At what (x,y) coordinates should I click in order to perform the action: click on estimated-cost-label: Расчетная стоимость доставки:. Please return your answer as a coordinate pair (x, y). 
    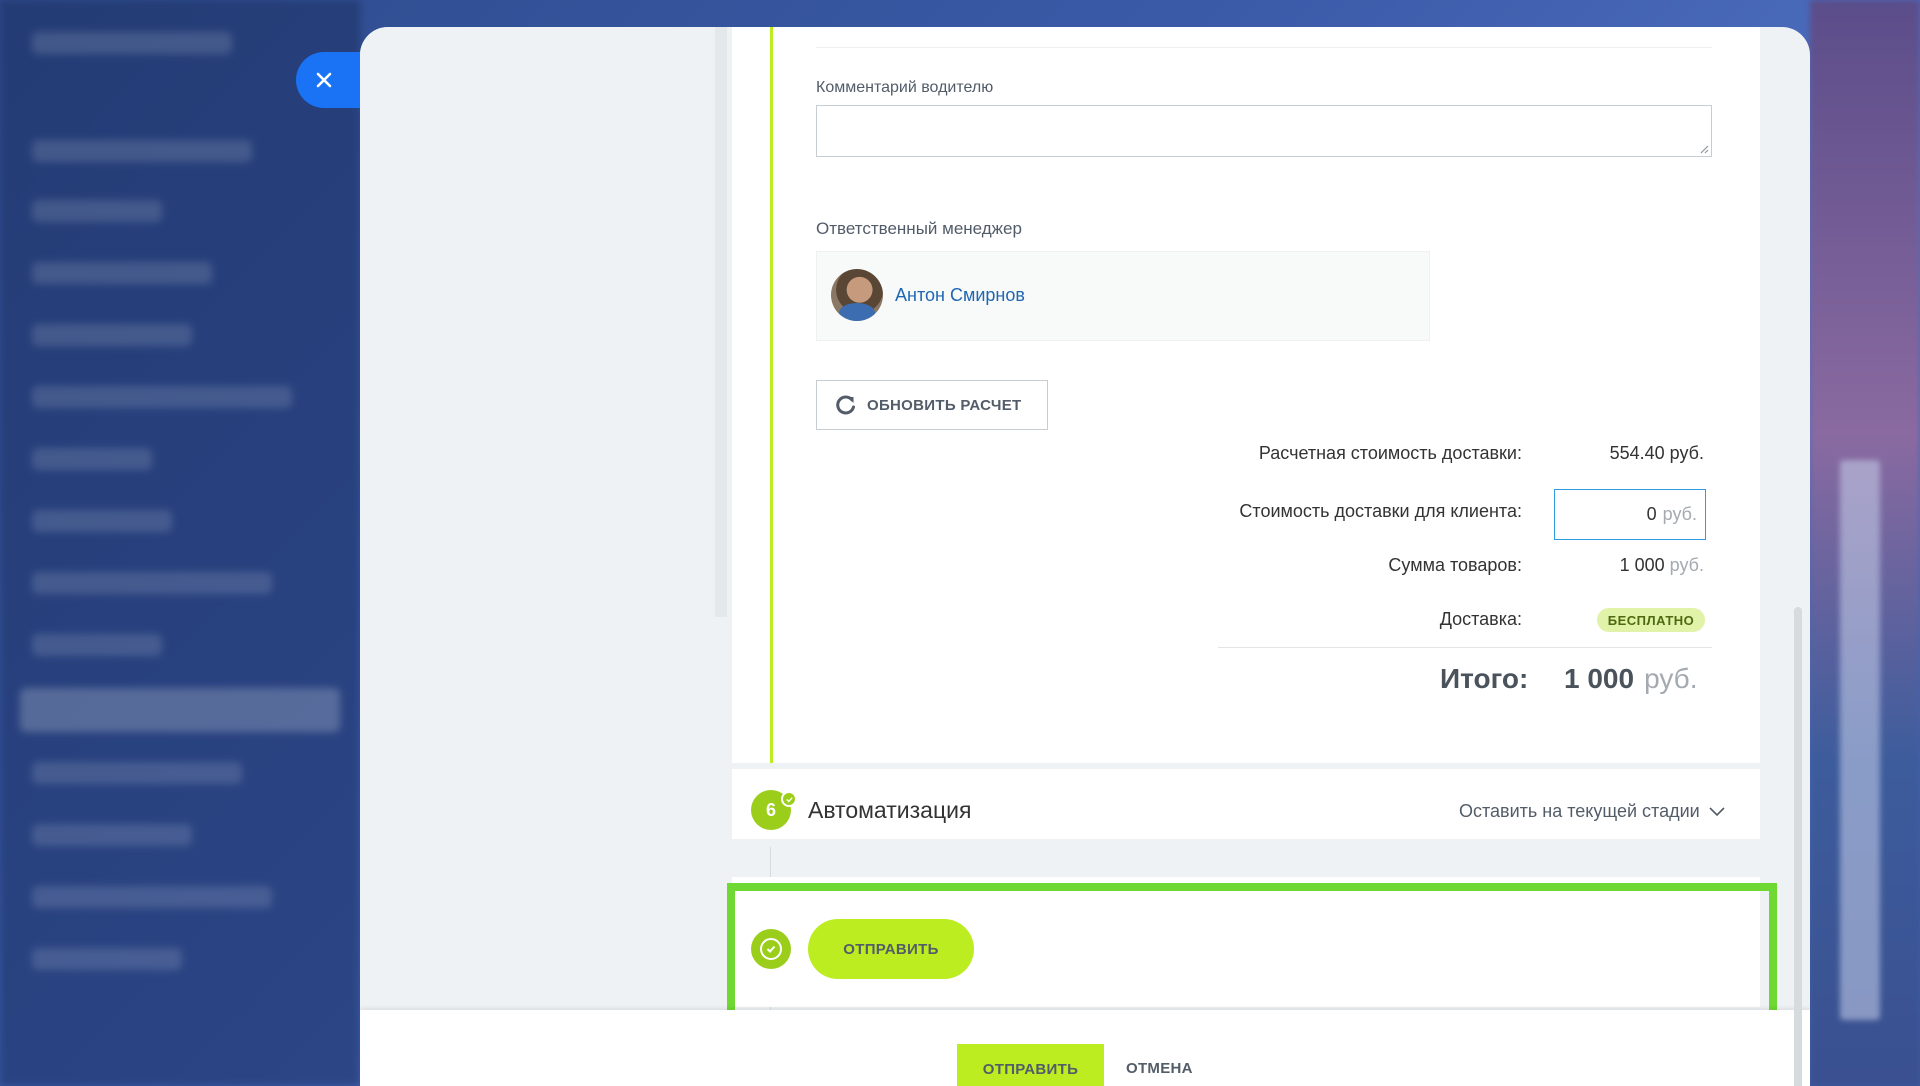
    Looking at the image, I should click on (1390, 453).